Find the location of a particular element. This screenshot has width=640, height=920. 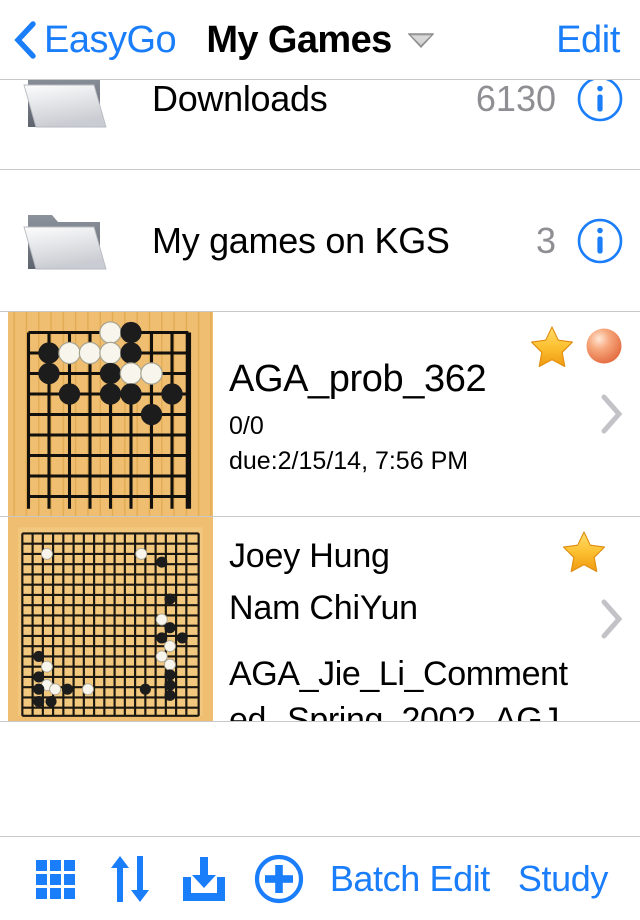

folder-item-count: 3 is located at coordinates (545, 240).